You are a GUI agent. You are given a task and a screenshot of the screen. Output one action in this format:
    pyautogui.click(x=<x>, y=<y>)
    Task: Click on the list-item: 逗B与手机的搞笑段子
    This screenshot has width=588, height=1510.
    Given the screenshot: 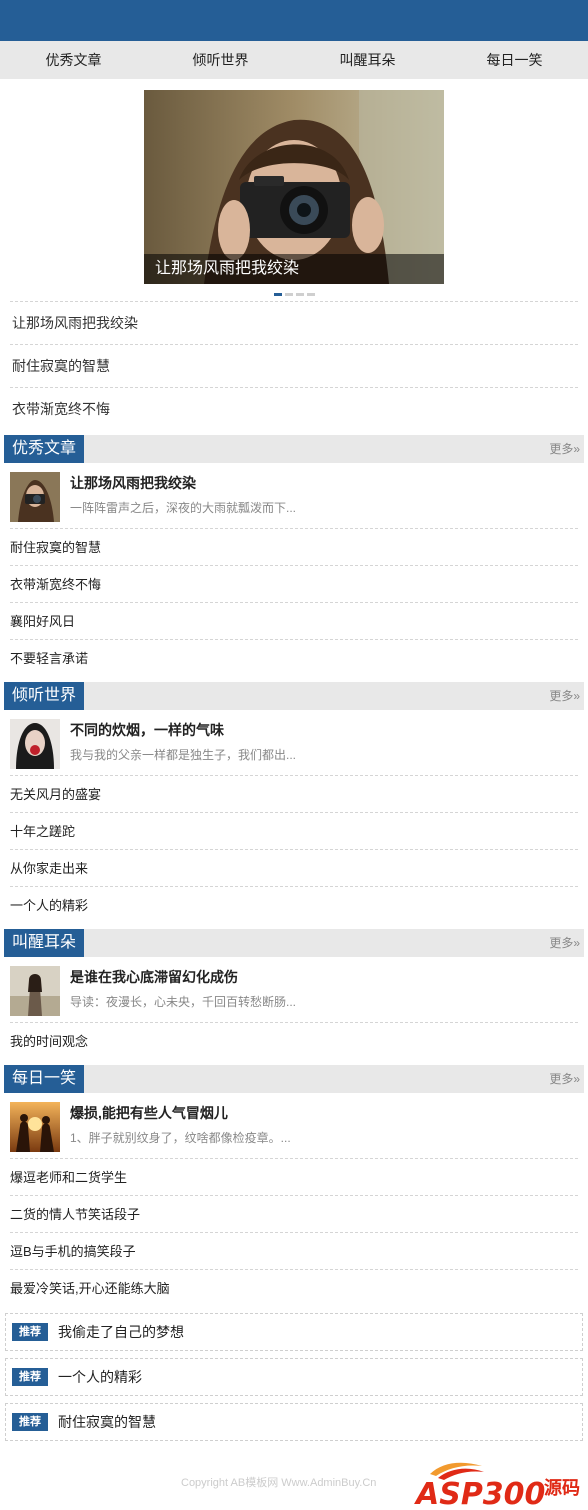 What is the action you would take?
    pyautogui.click(x=294, y=1251)
    